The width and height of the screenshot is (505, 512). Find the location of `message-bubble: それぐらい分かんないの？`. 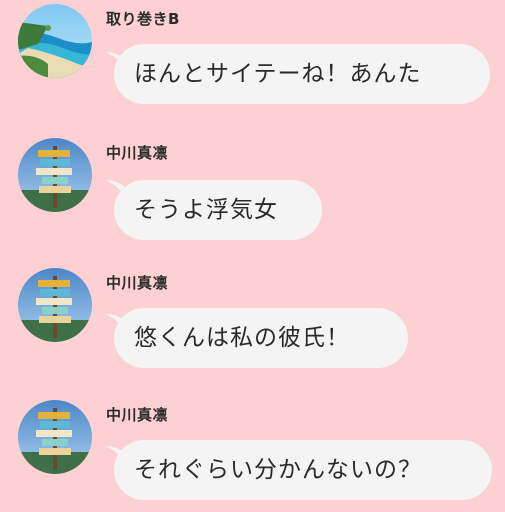

message-bubble: それぐらい分かんないの？ is located at coordinates (303, 470).